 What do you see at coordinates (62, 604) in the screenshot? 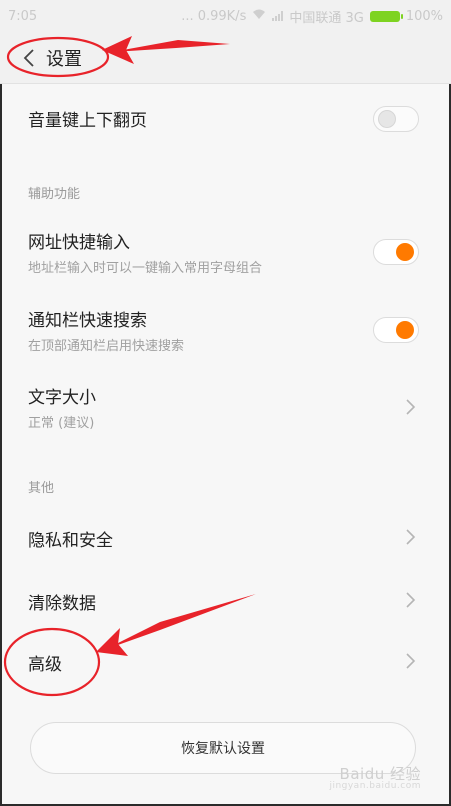
I see `setting-label: 清除数据` at bounding box center [62, 604].